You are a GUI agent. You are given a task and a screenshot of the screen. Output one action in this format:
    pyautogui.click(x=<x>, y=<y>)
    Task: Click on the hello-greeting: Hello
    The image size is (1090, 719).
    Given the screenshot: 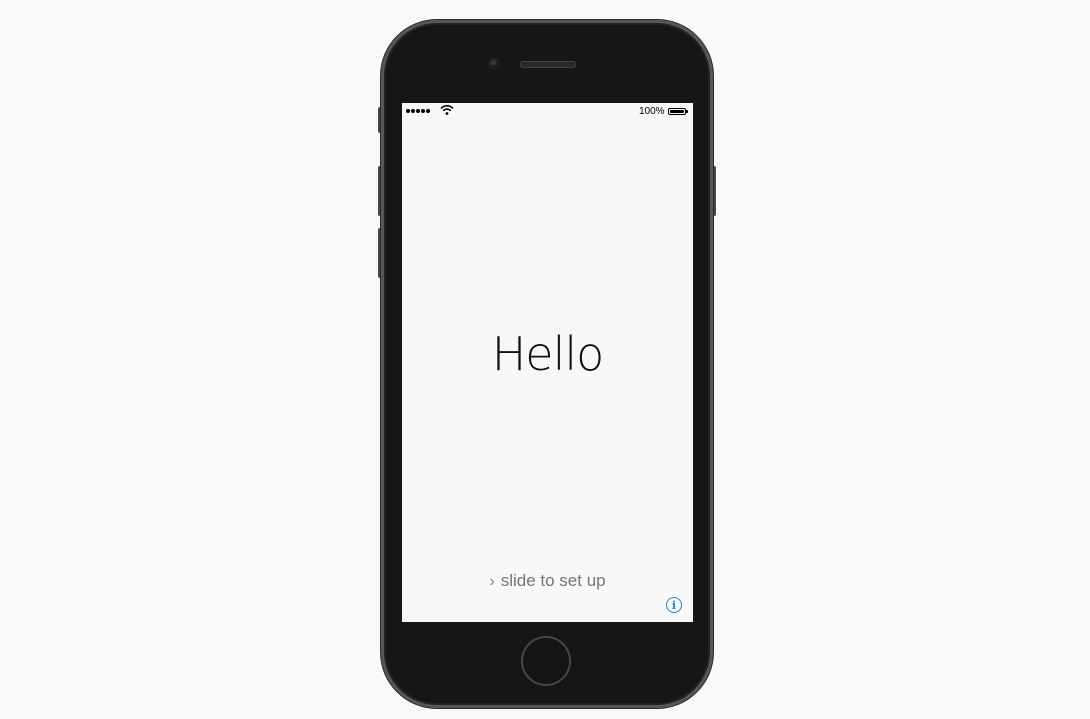 What is the action you would take?
    pyautogui.click(x=548, y=354)
    